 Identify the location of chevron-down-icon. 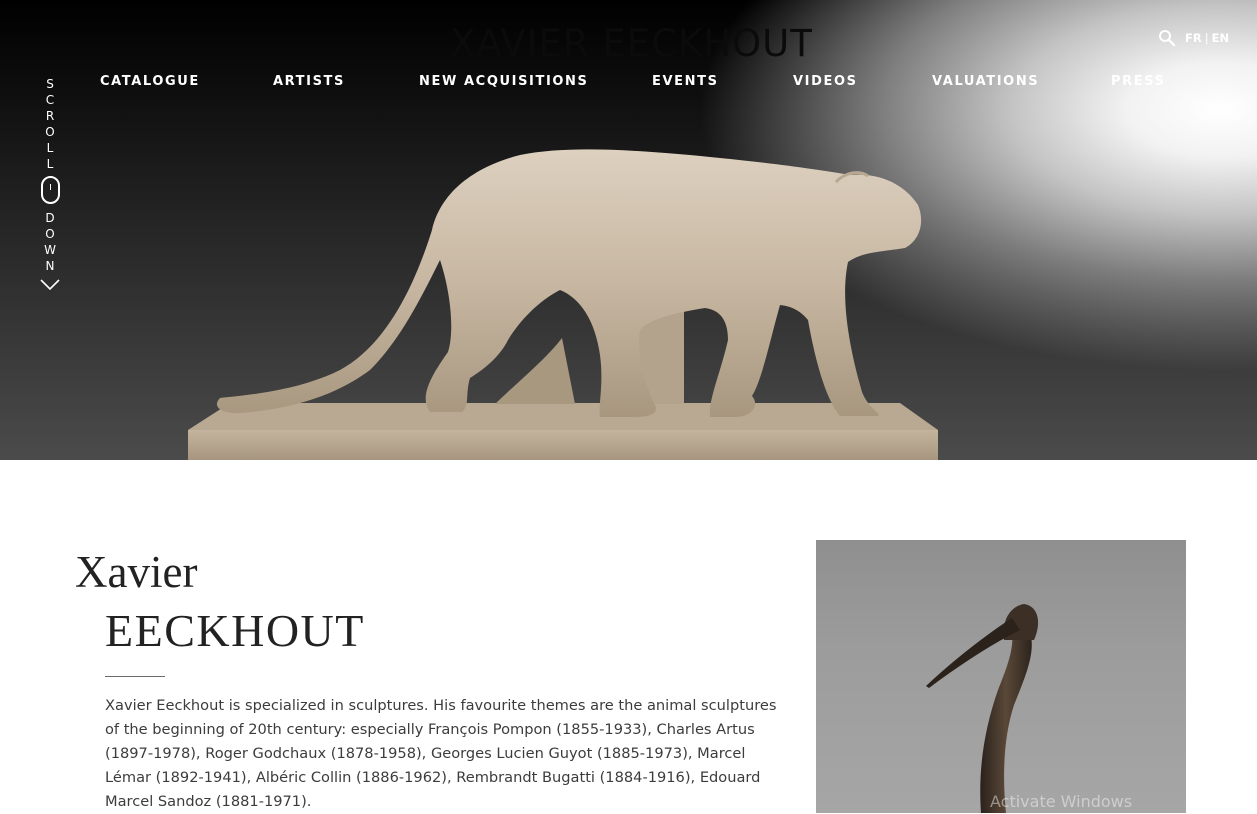
(50, 287).